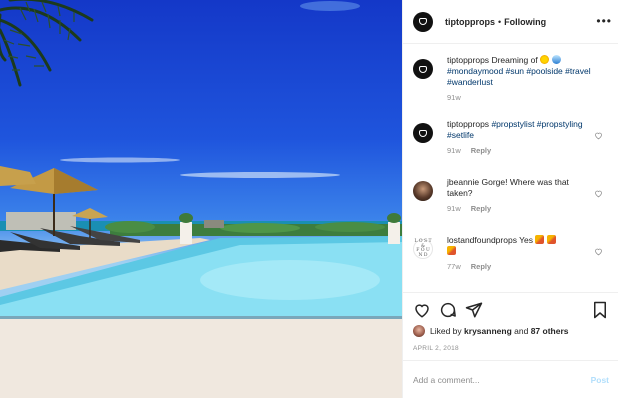 This screenshot has height=398, width=618. Describe the element at coordinates (600, 380) in the screenshot. I see `post-comment-button: Post` at that location.